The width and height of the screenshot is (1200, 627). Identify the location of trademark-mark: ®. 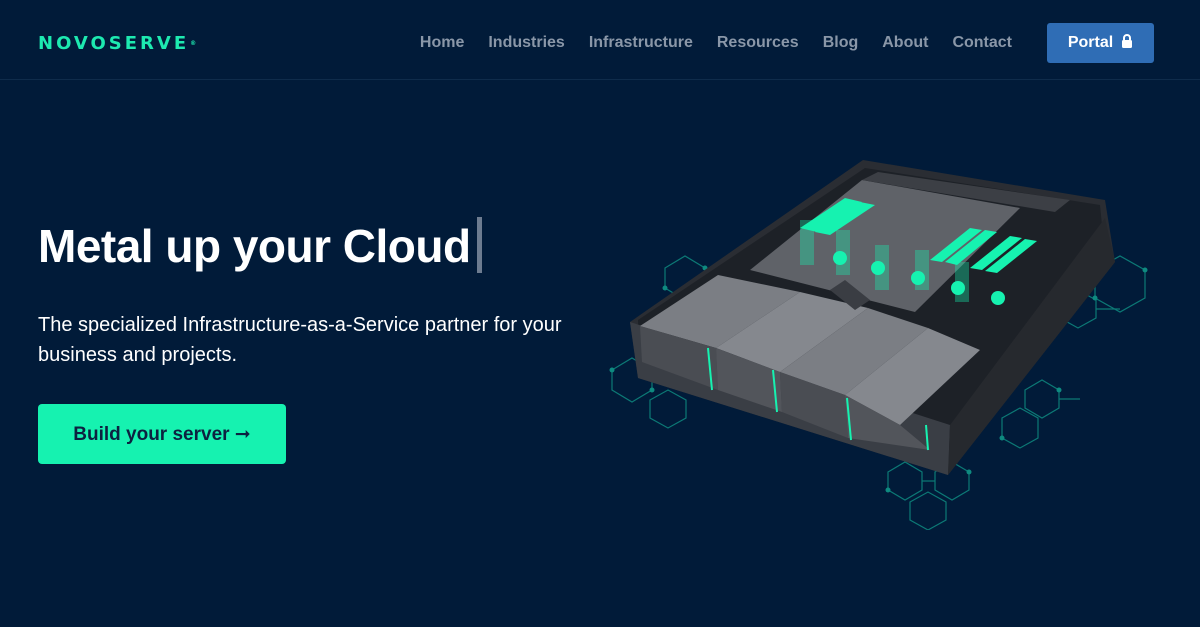
(193, 43).